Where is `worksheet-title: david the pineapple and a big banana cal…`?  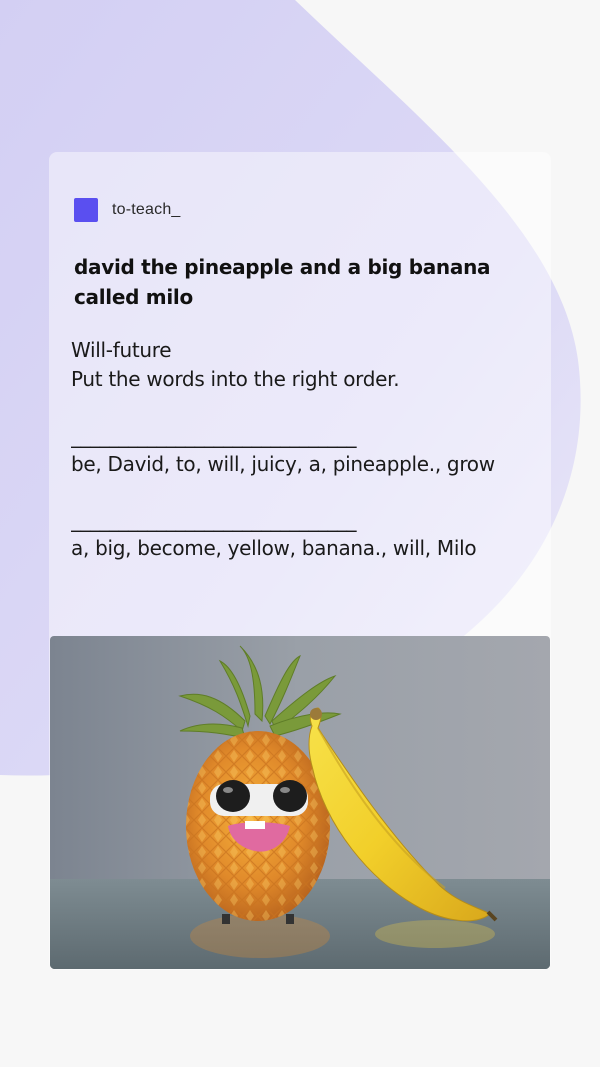 worksheet-title: david the pineapple and a big banana cal… is located at coordinates (282, 282).